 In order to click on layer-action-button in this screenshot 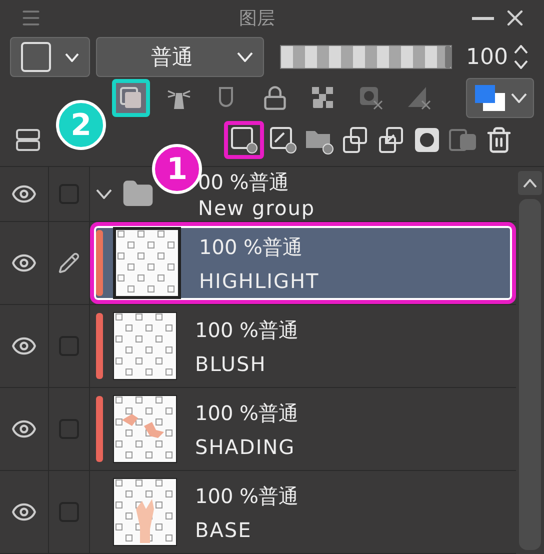, I will do `click(244, 140)`.